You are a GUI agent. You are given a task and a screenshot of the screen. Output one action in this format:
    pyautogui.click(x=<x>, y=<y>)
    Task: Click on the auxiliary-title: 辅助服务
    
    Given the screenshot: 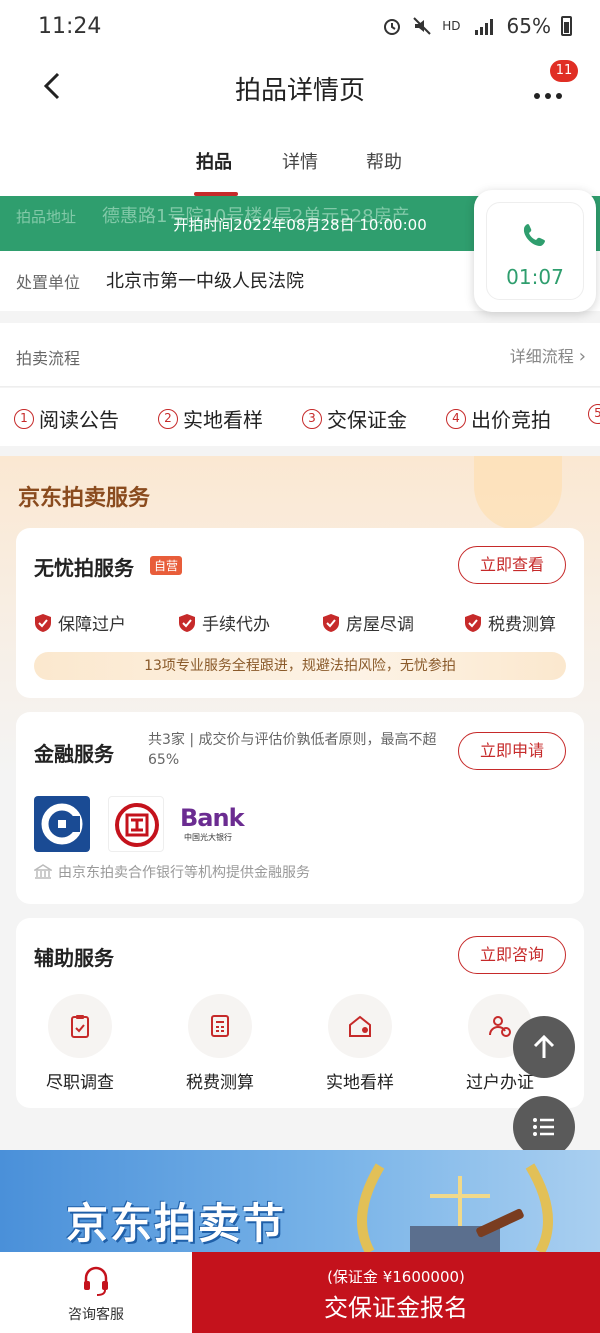 What is the action you would take?
    pyautogui.click(x=74, y=958)
    